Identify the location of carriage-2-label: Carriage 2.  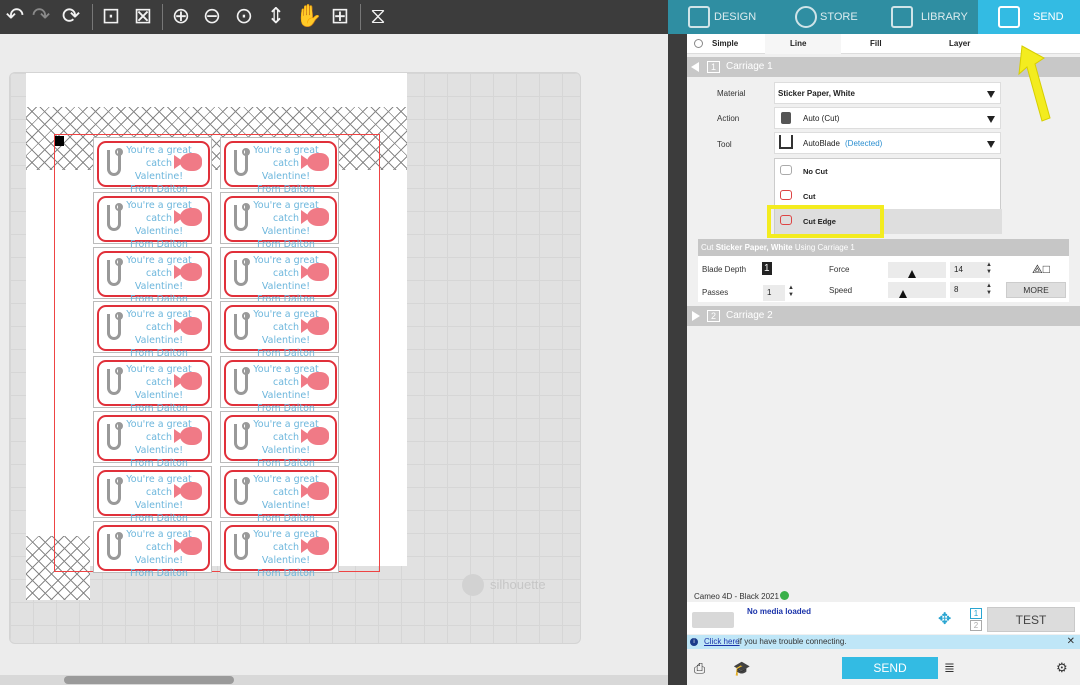
(749, 315).